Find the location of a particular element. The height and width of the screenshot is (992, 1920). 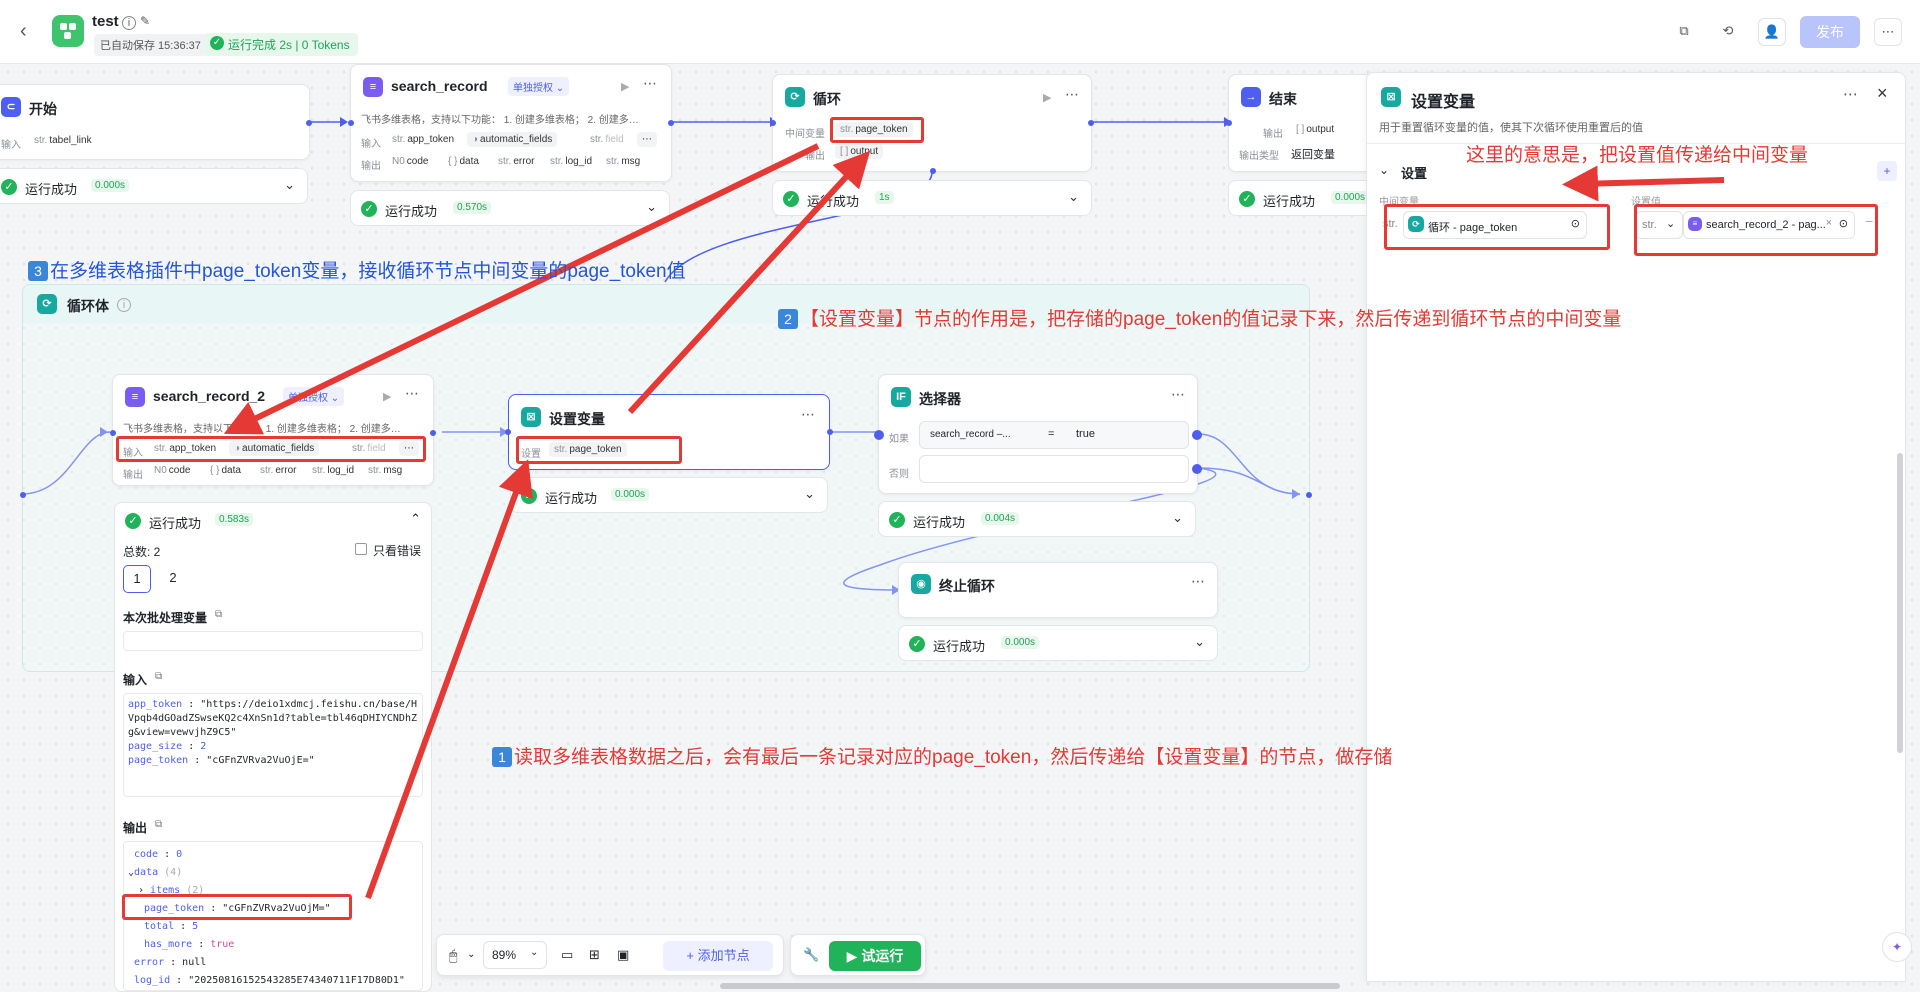

annotation-number: 2 is located at coordinates (788, 319).